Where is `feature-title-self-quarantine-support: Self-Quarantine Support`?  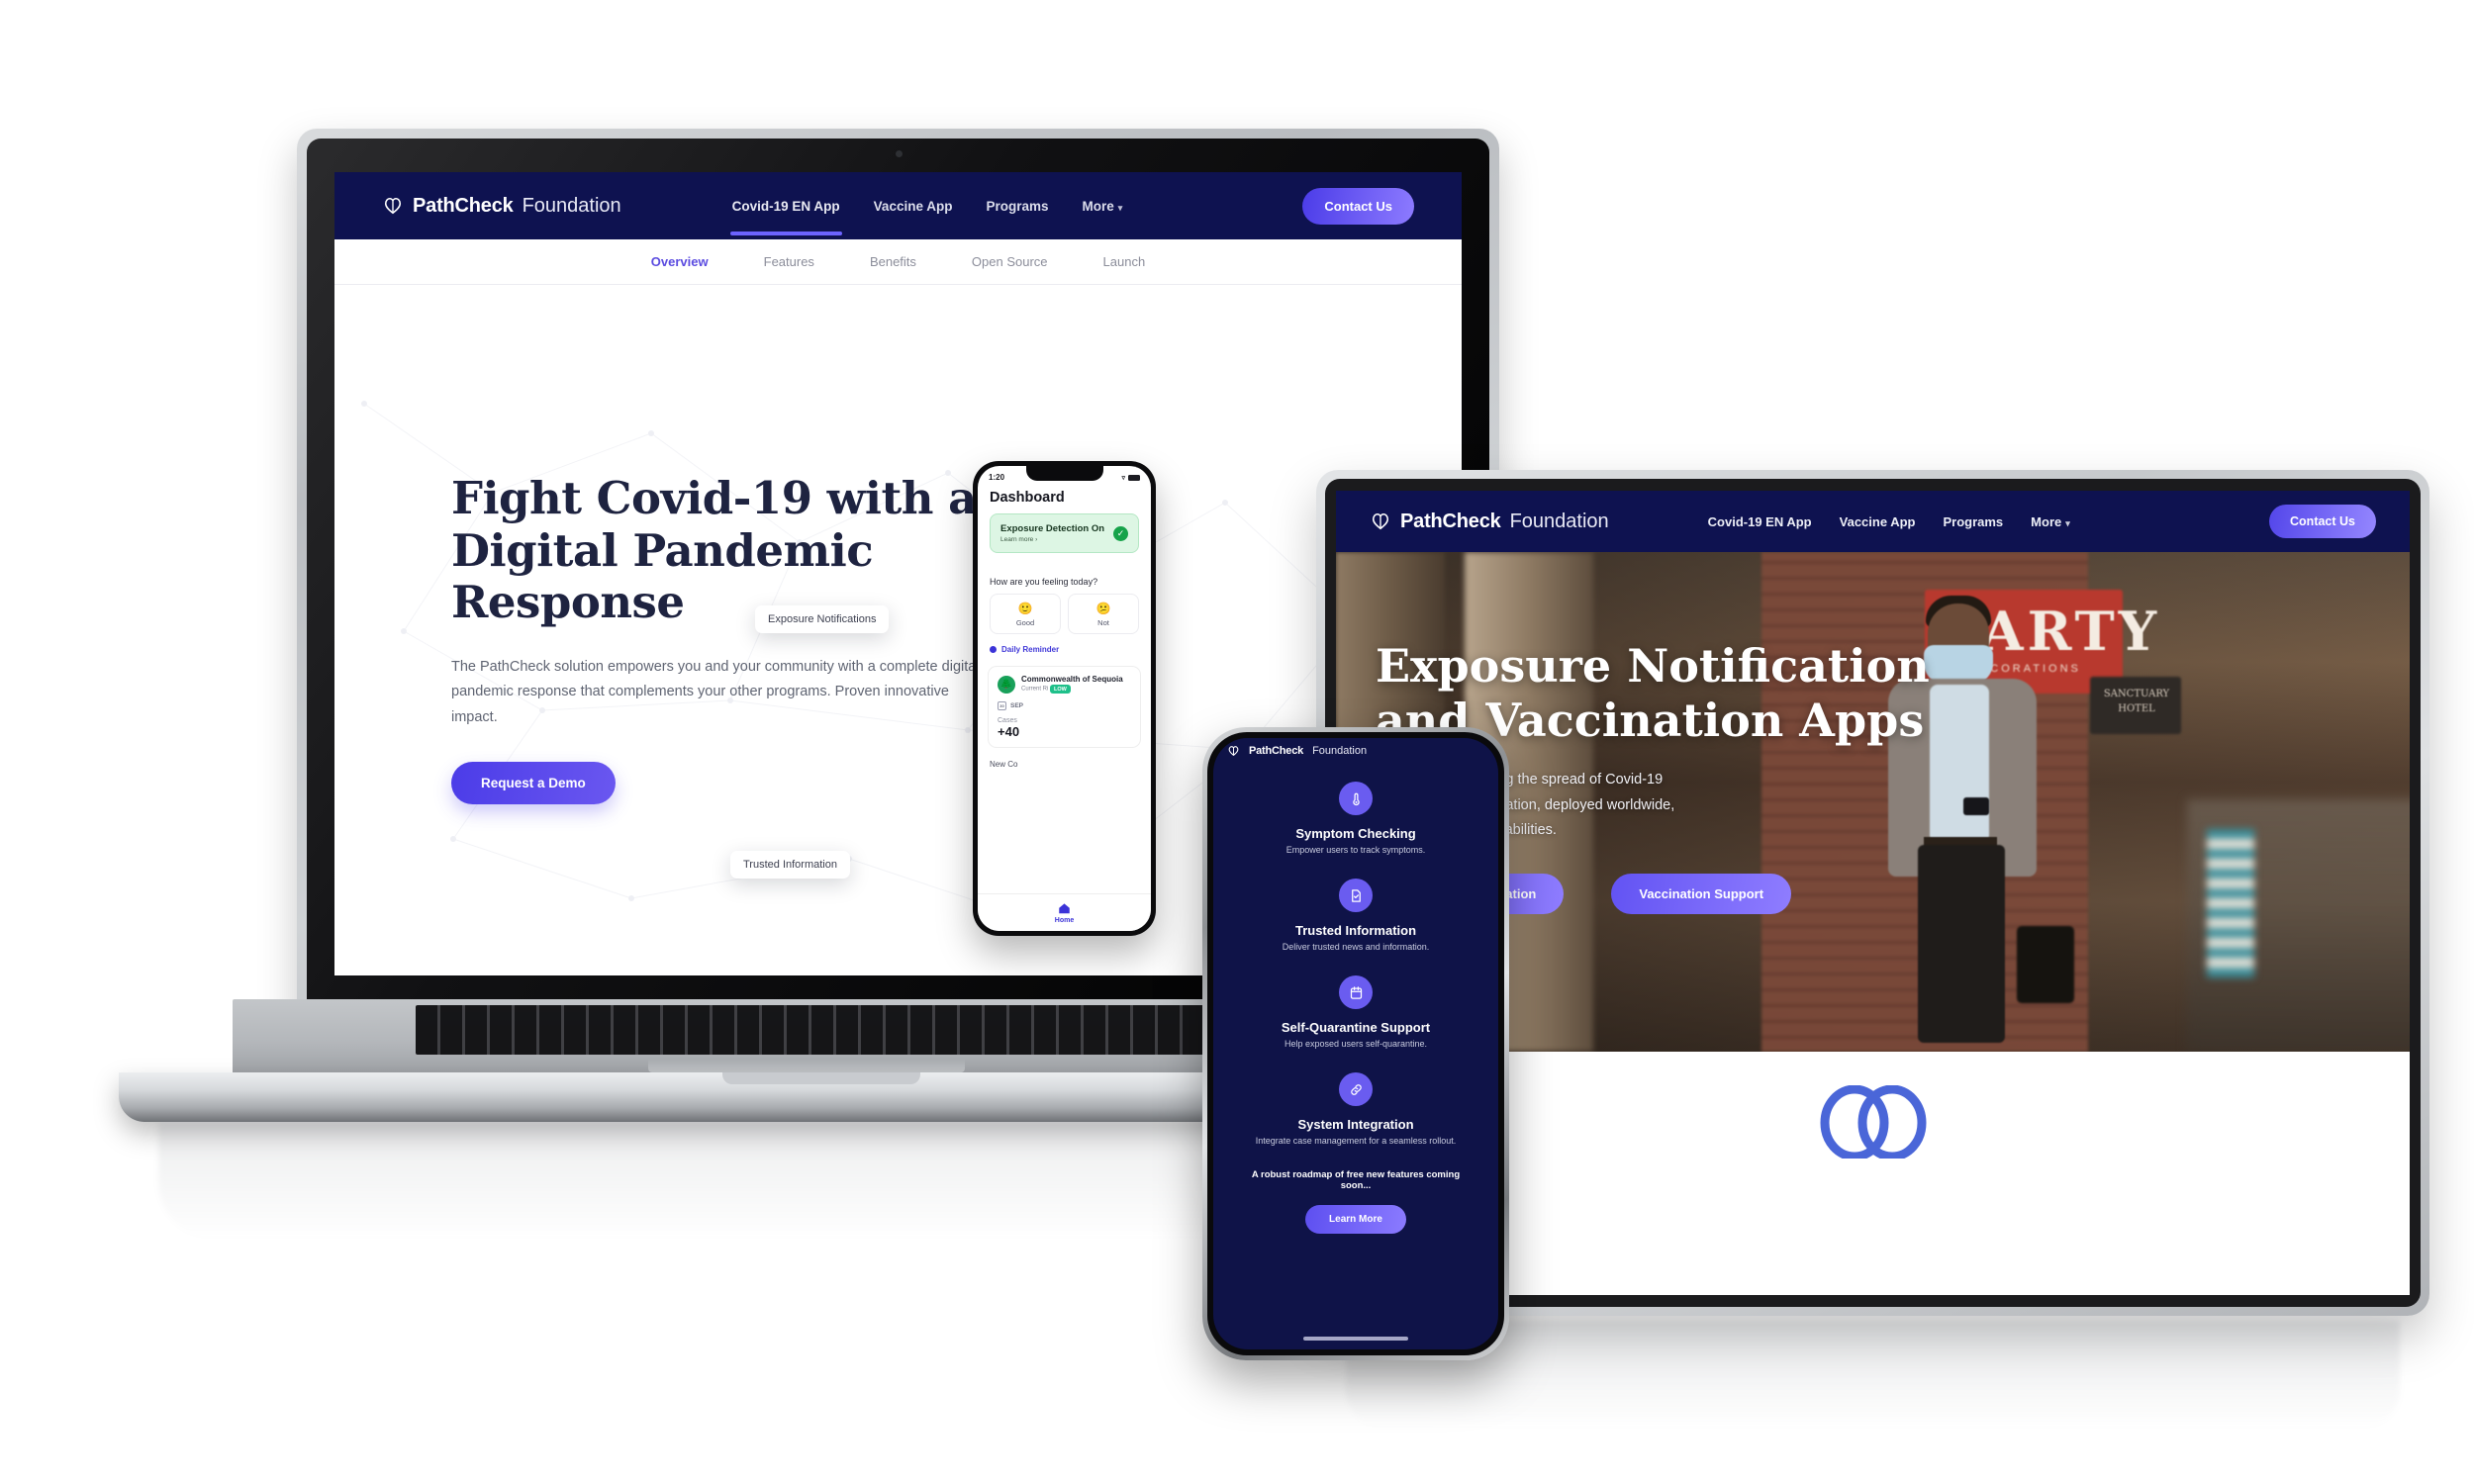
feature-title-self-quarantine-support: Self-Quarantine Support is located at coordinates (1356, 1027).